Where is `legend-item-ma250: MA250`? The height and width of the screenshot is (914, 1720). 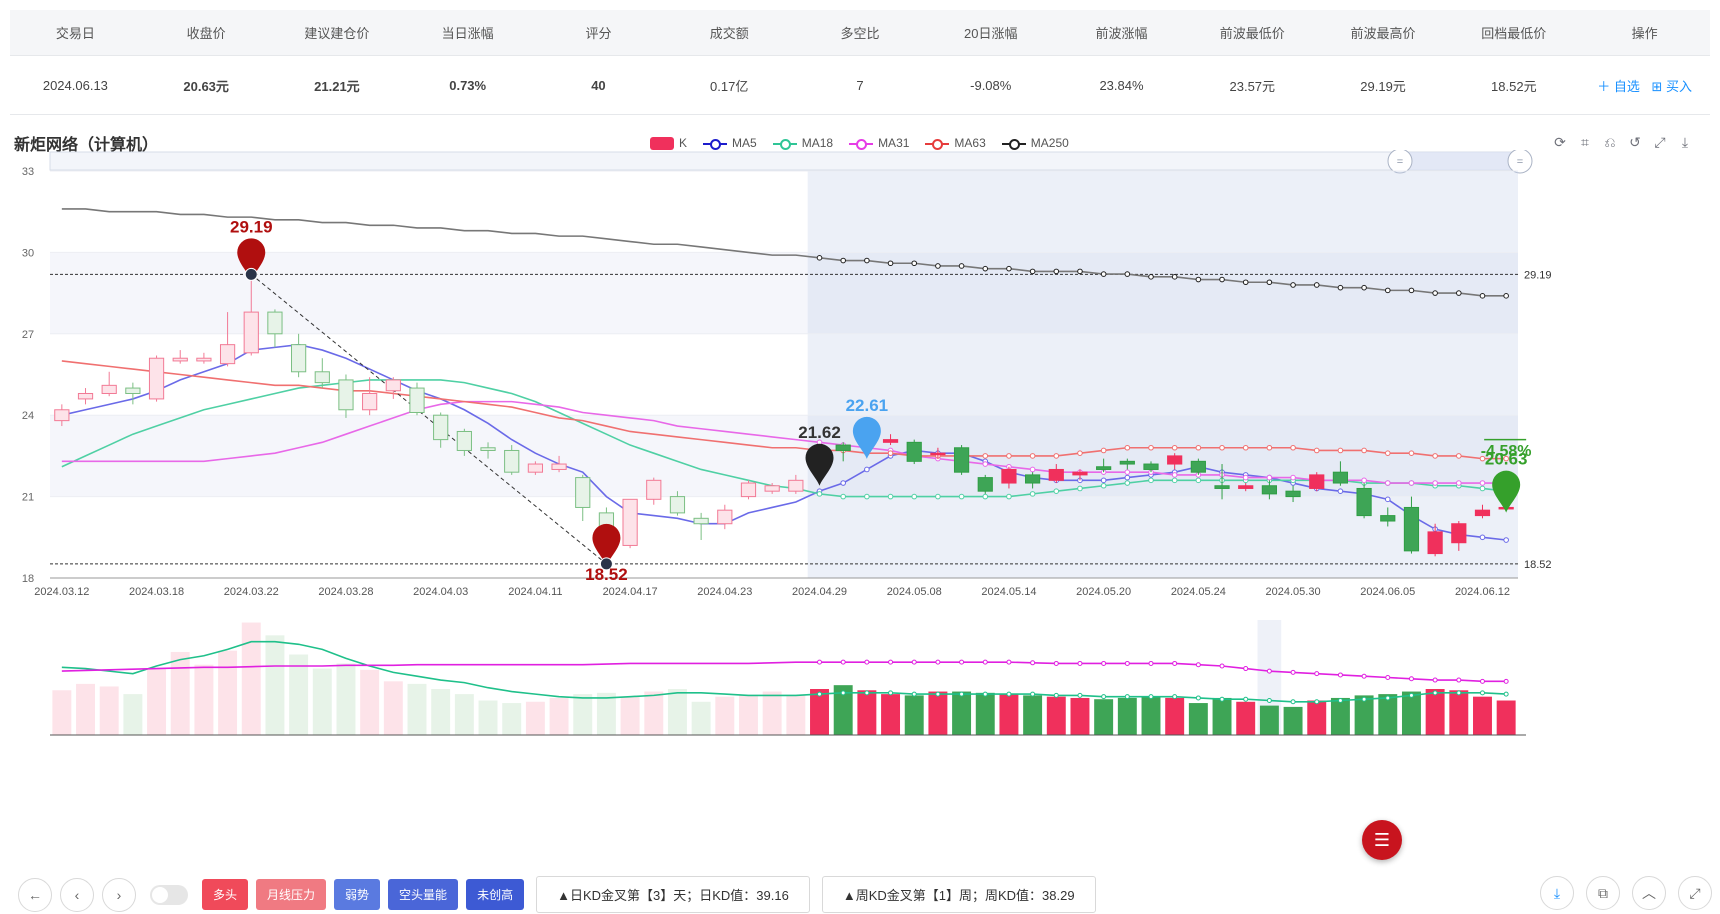 legend-item-ma250: MA250 is located at coordinates (1035, 143).